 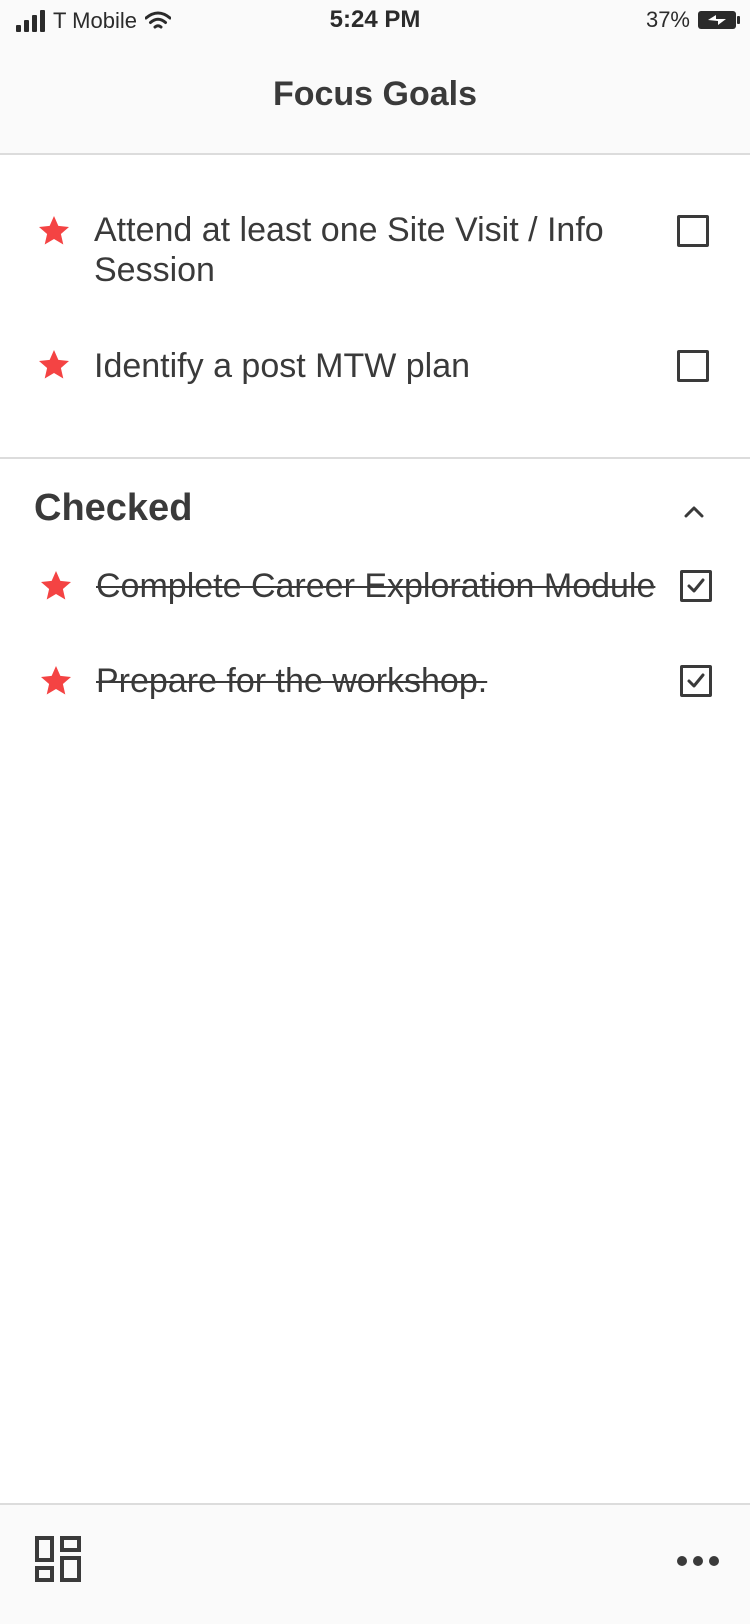 What do you see at coordinates (694, 512) in the screenshot?
I see `chevron-up-icon` at bounding box center [694, 512].